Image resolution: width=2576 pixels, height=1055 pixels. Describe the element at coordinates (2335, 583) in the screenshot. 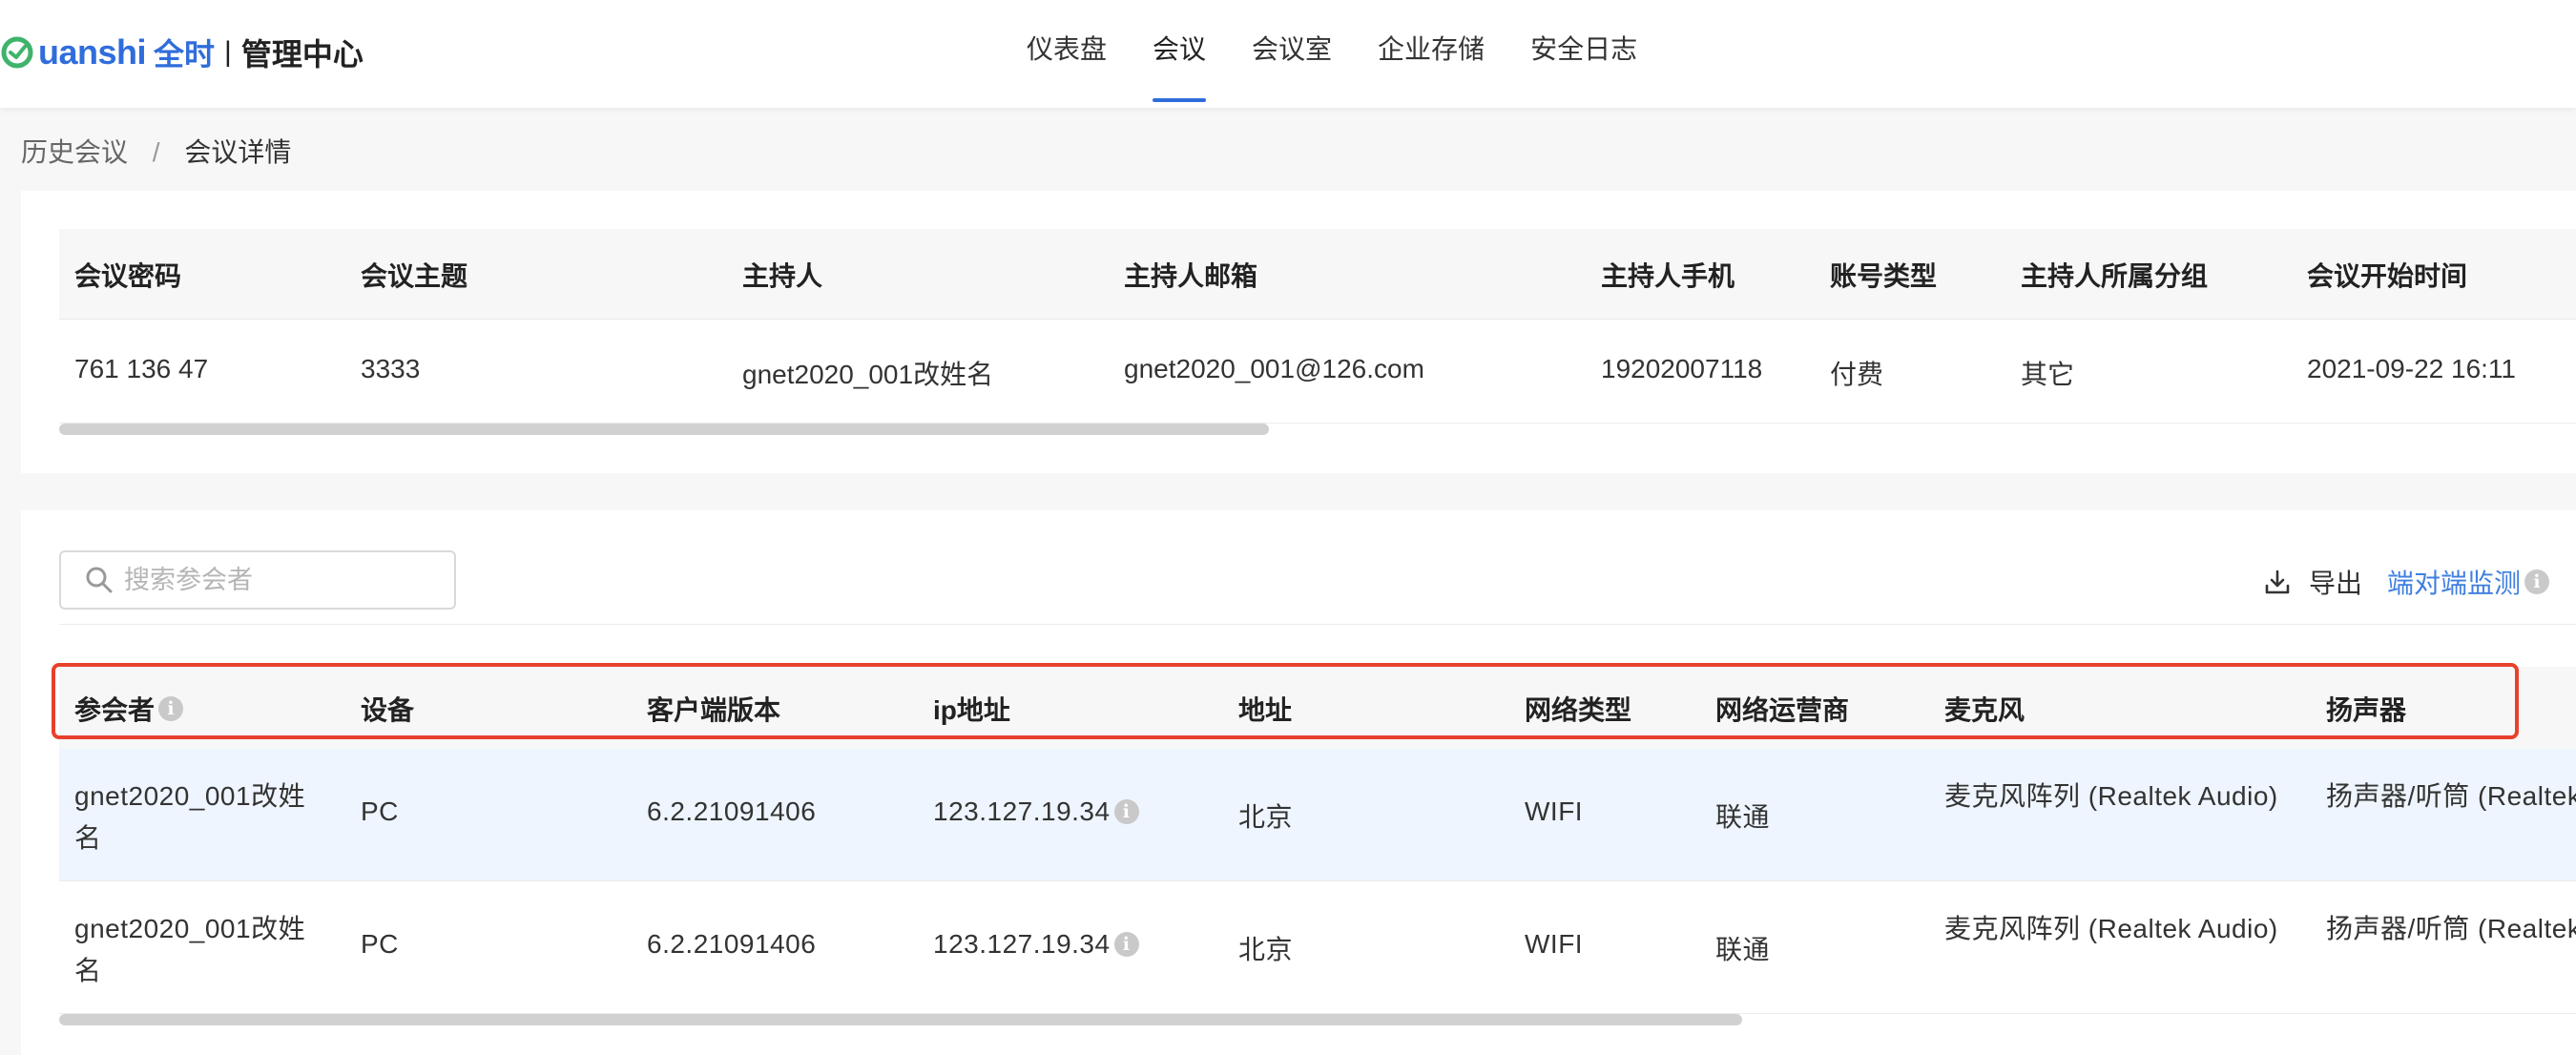

I see `export-label: 导出` at that location.